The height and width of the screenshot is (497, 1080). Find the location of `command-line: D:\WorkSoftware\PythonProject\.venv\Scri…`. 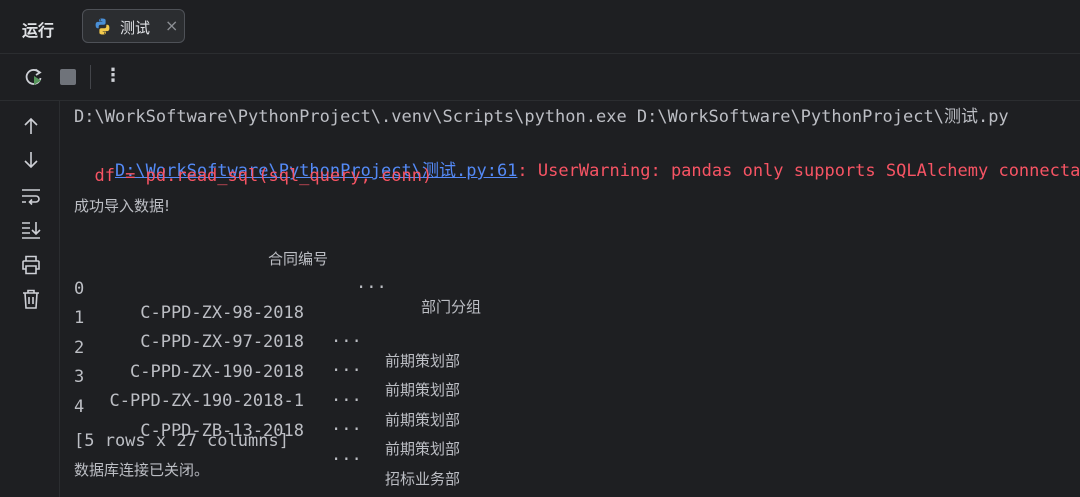

command-line: D:\WorkSoftware\PythonProject\.venv\Scri… is located at coordinates (541, 117).